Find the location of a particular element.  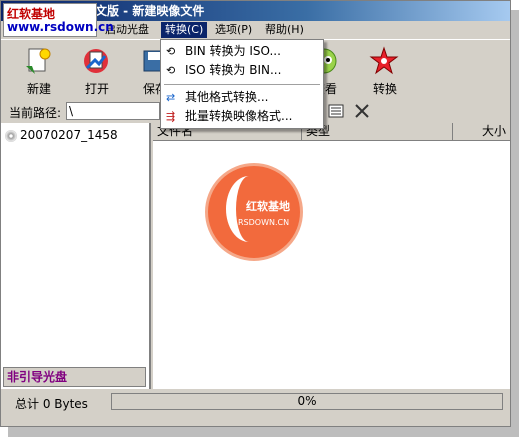

logo-en-text: RSDOWN.CN is located at coordinates (264, 222).